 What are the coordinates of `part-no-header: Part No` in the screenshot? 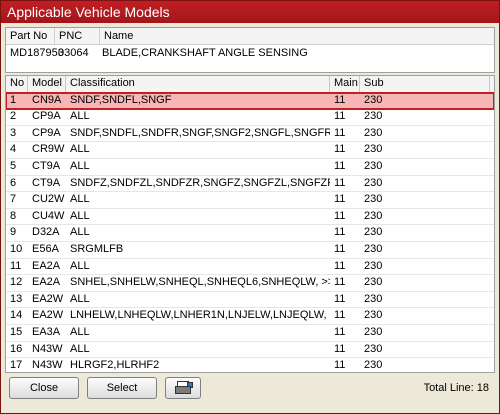 It's located at (30, 36).